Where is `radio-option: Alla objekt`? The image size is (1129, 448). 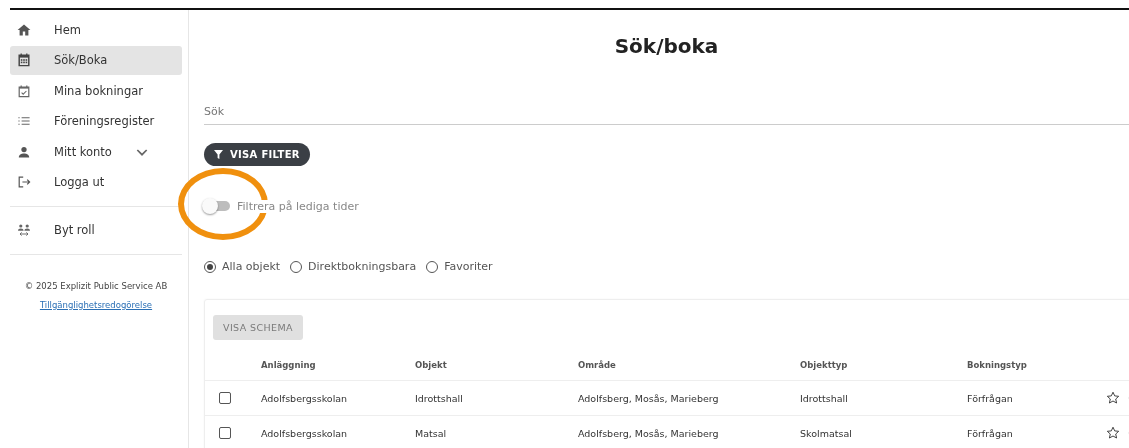 radio-option: Alla objekt is located at coordinates (242, 266).